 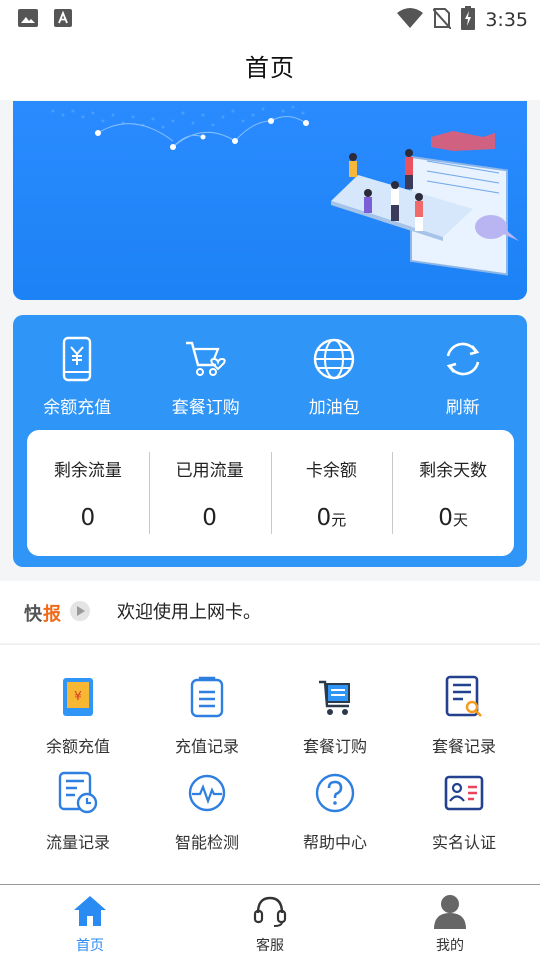 I want to click on user-icon, so click(x=450, y=911).